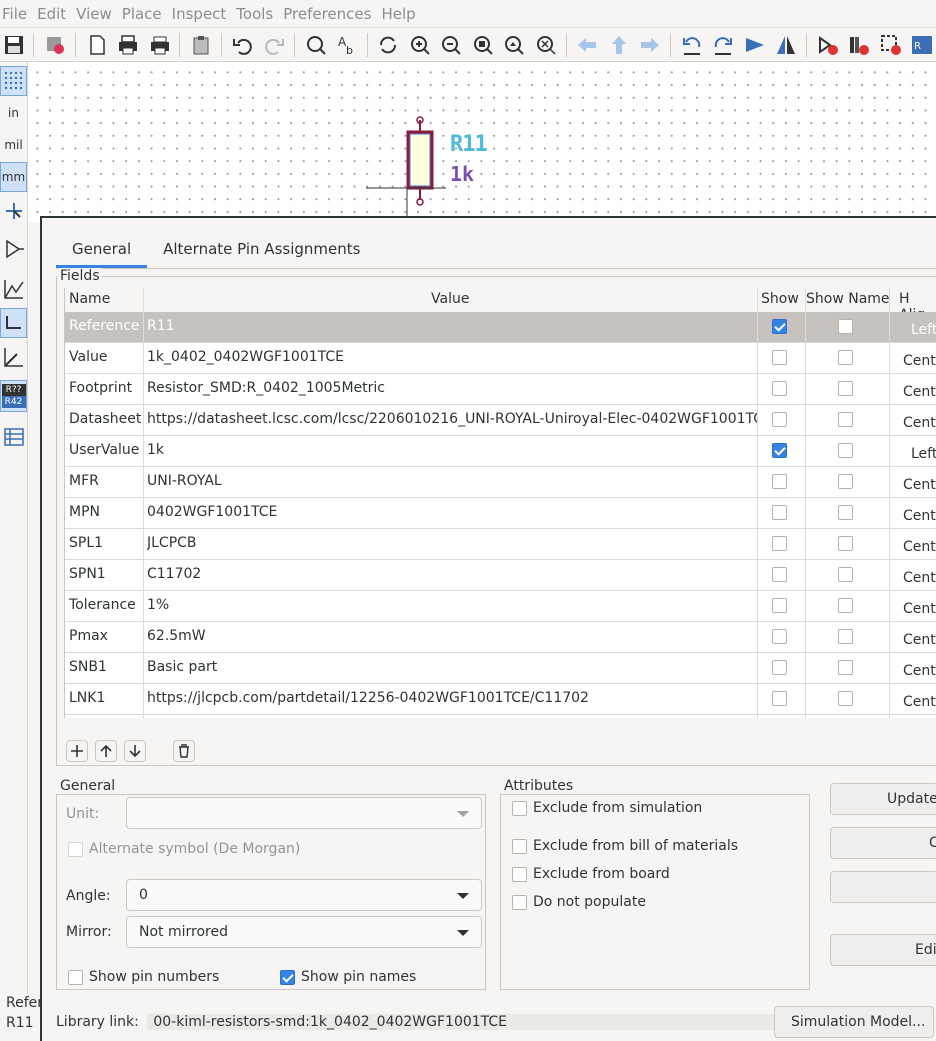 The height and width of the screenshot is (1041, 936). Describe the element at coordinates (482, 142) in the screenshot. I see `schematic-canvas: R11 1k` at that location.